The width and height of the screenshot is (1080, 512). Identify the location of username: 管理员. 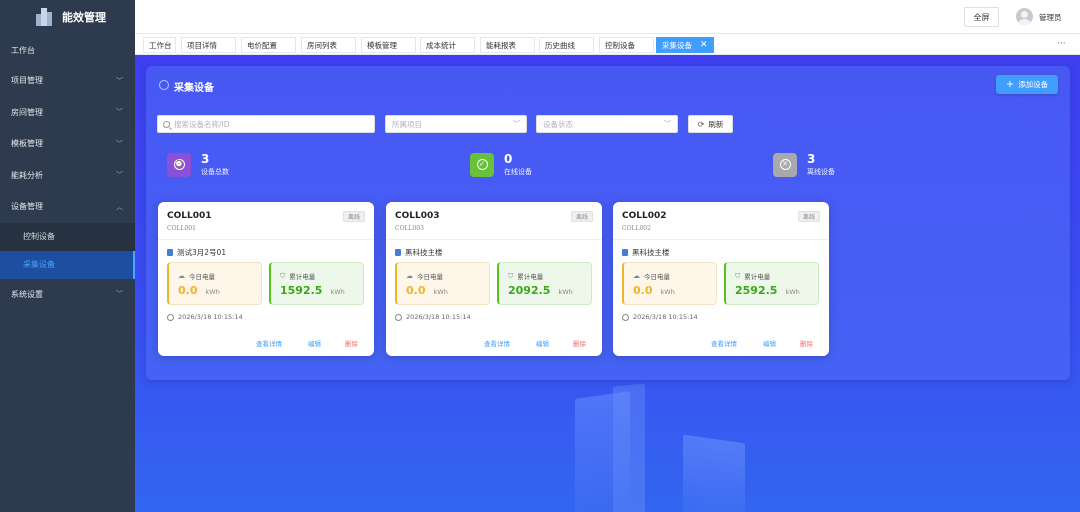
(1050, 17).